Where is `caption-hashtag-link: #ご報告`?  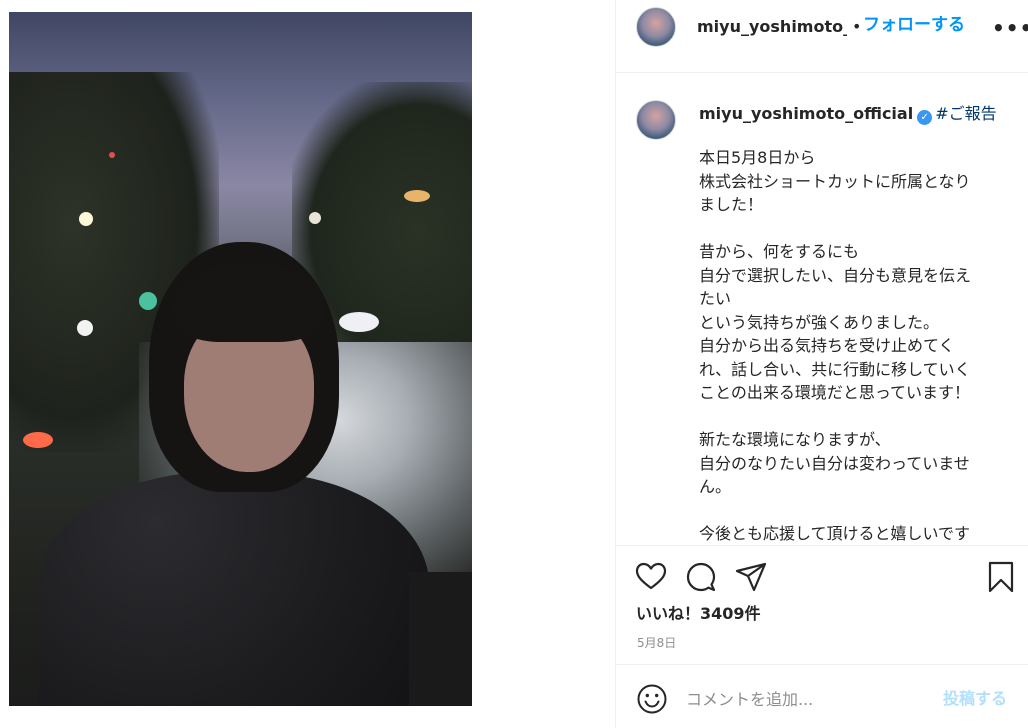
caption-hashtag-link: #ご報告 is located at coordinates (965, 113).